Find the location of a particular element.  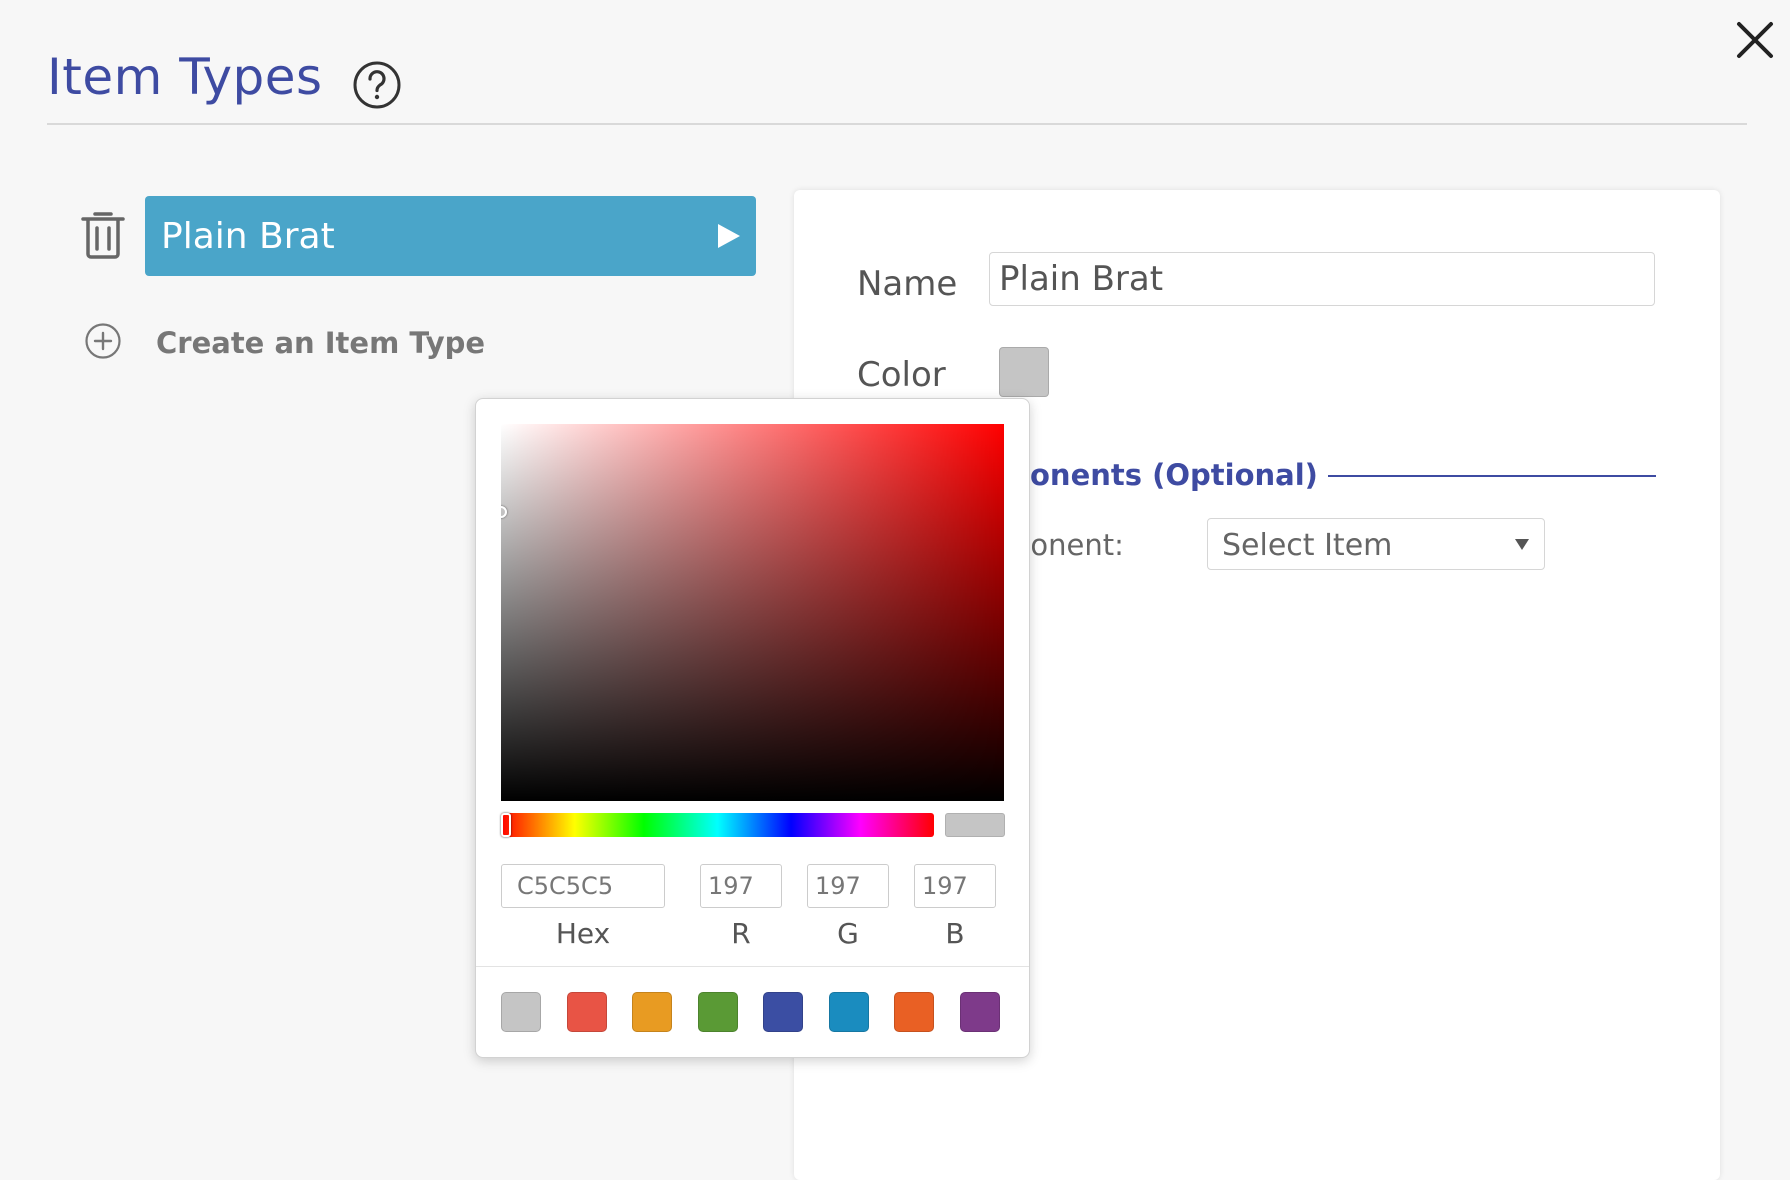

trash-icon is located at coordinates (103, 234).